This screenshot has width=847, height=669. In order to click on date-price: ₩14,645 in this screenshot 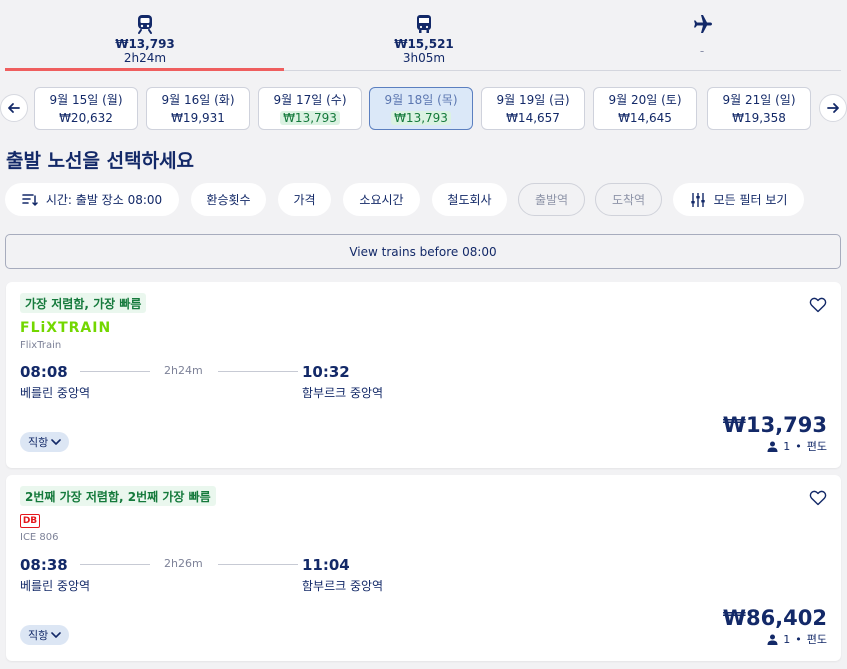, I will do `click(645, 118)`.